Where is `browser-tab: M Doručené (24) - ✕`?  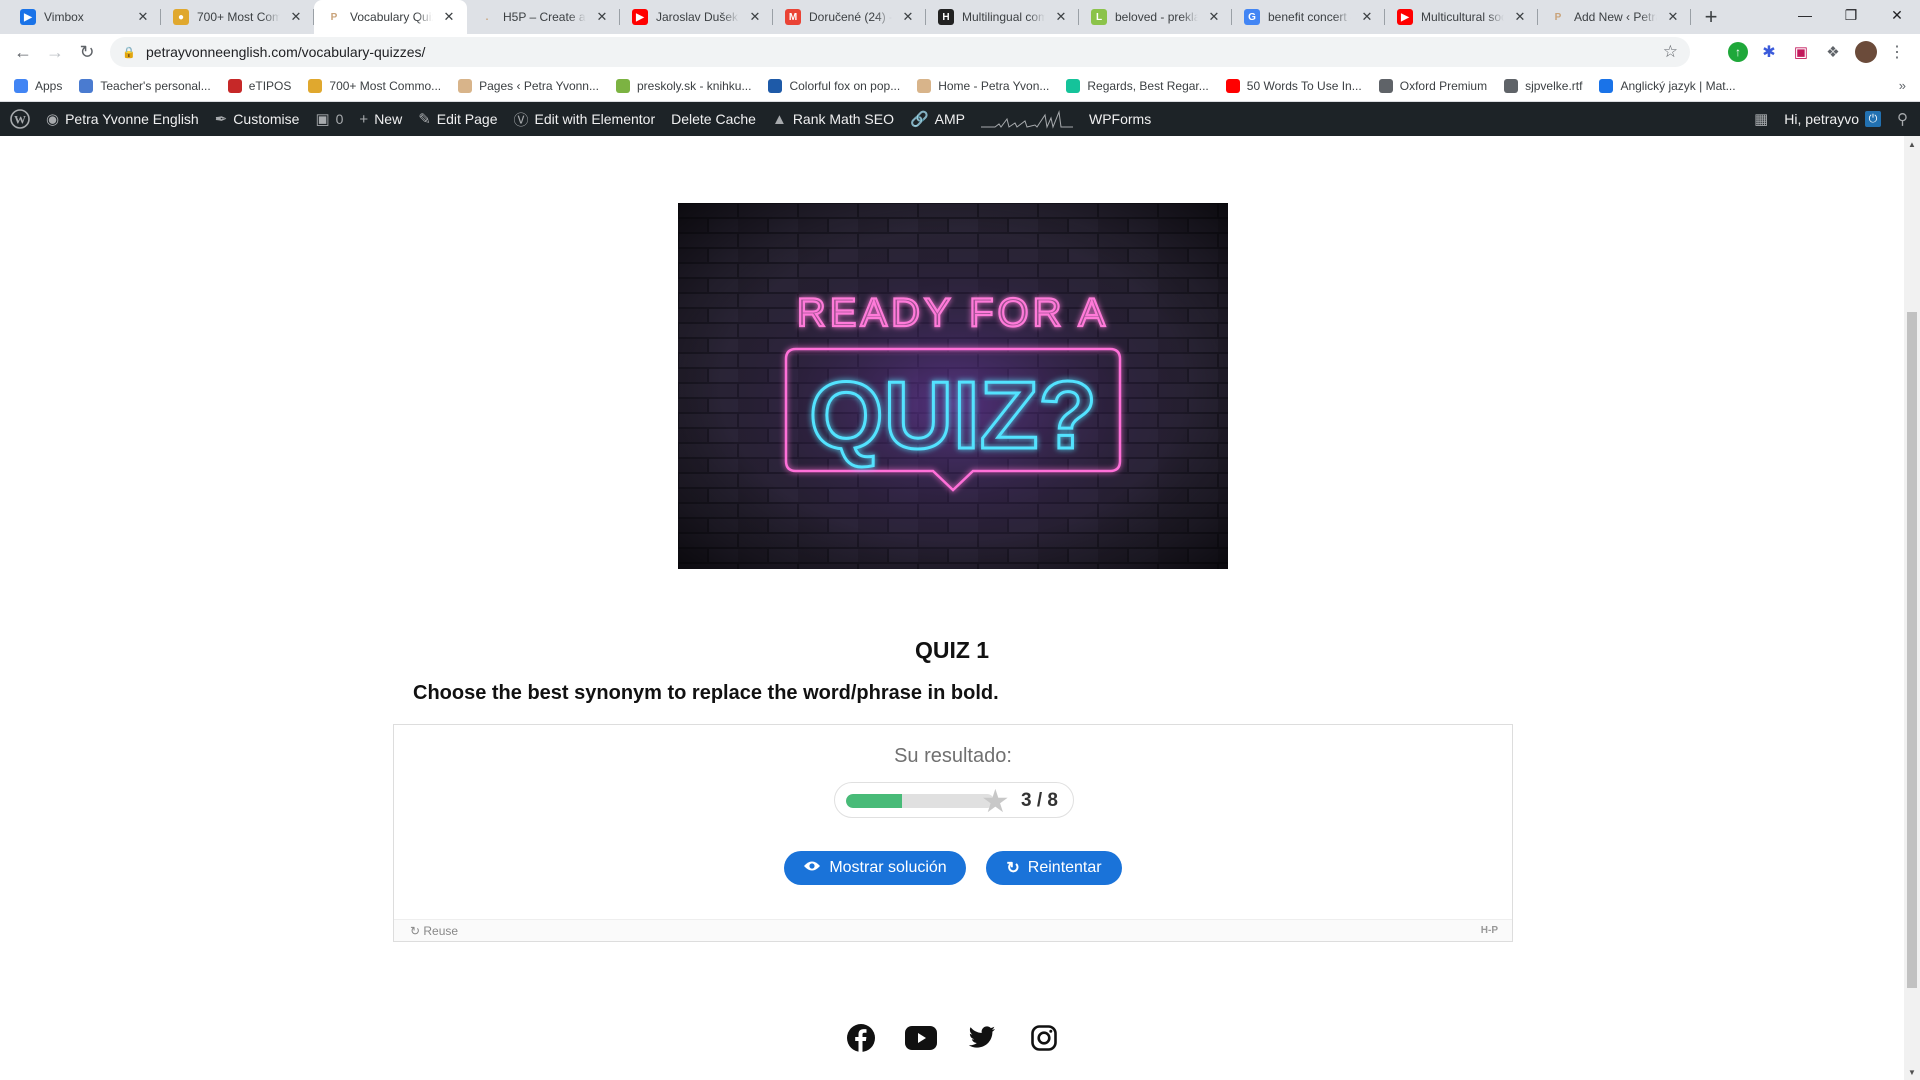
browser-tab: M Doručené (24) - ✕ is located at coordinates (849, 17).